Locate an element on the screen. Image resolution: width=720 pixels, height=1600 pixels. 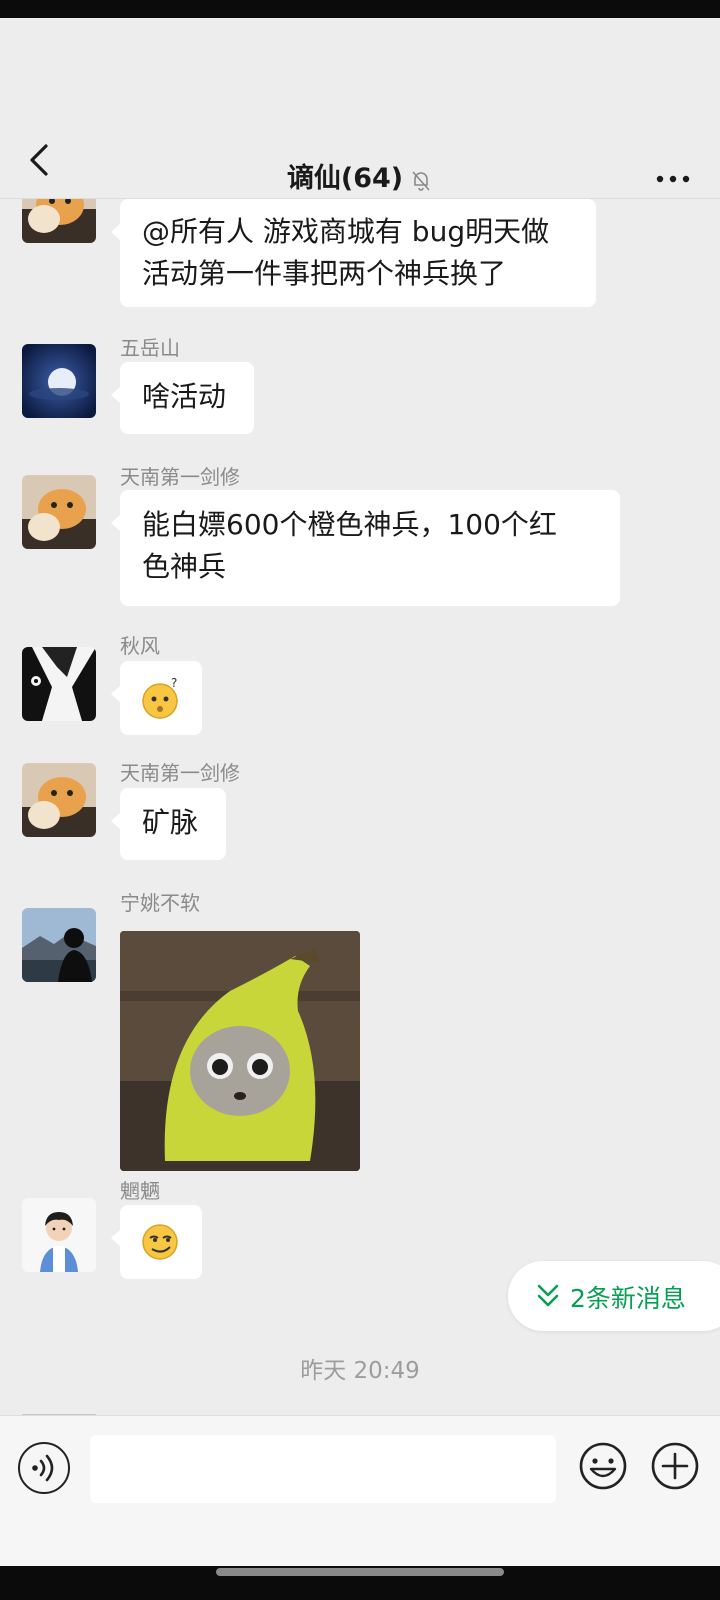
moon-avatar is located at coordinates (59, 381).